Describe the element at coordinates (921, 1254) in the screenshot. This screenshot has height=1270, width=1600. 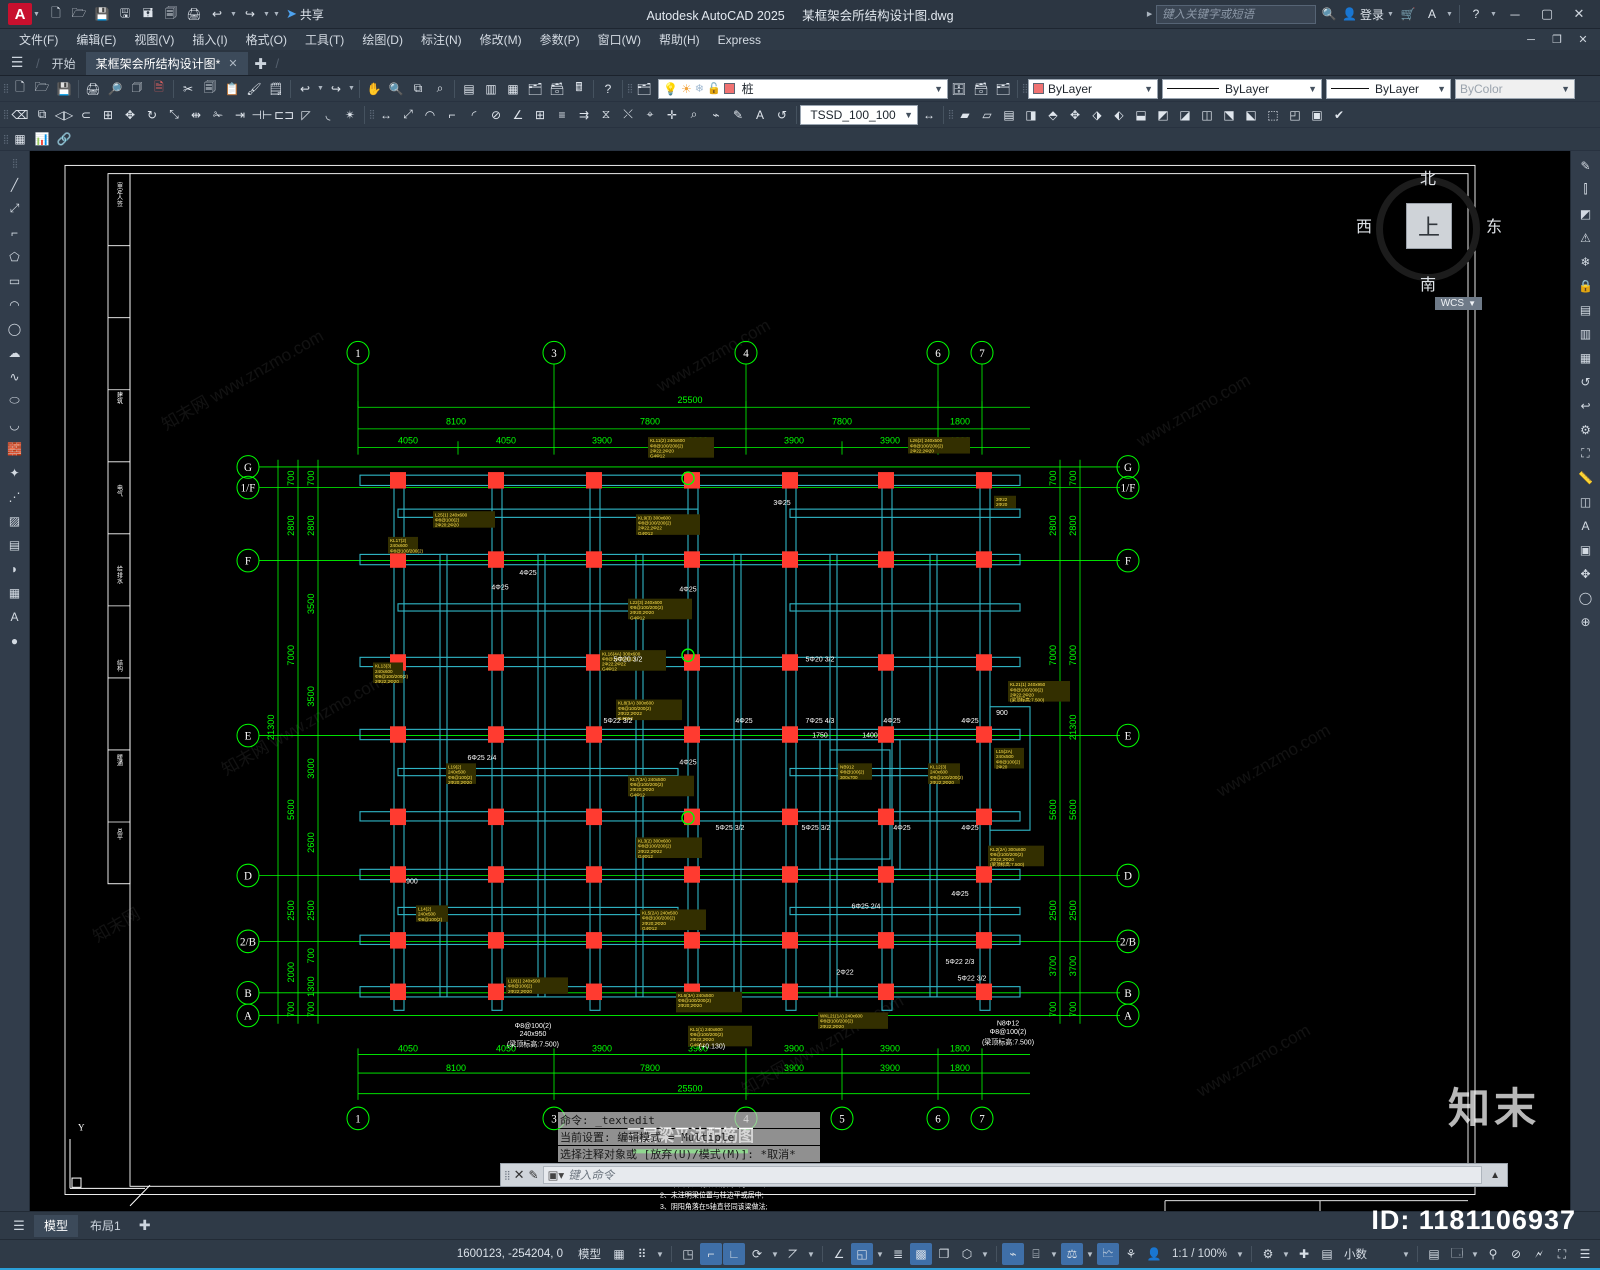
I see `transparency-display-toggle: ▩` at that location.